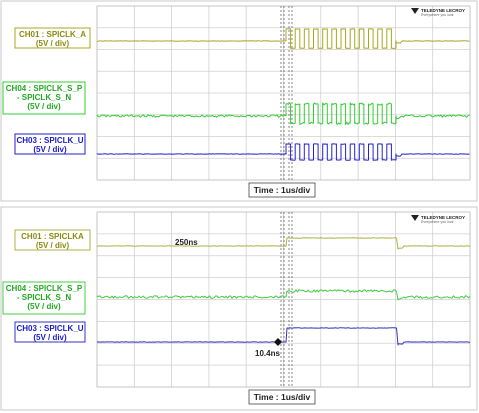  What do you see at coordinates (267, 353) in the screenshot?
I see `annotation-10-4ns: 10.4ns` at bounding box center [267, 353].